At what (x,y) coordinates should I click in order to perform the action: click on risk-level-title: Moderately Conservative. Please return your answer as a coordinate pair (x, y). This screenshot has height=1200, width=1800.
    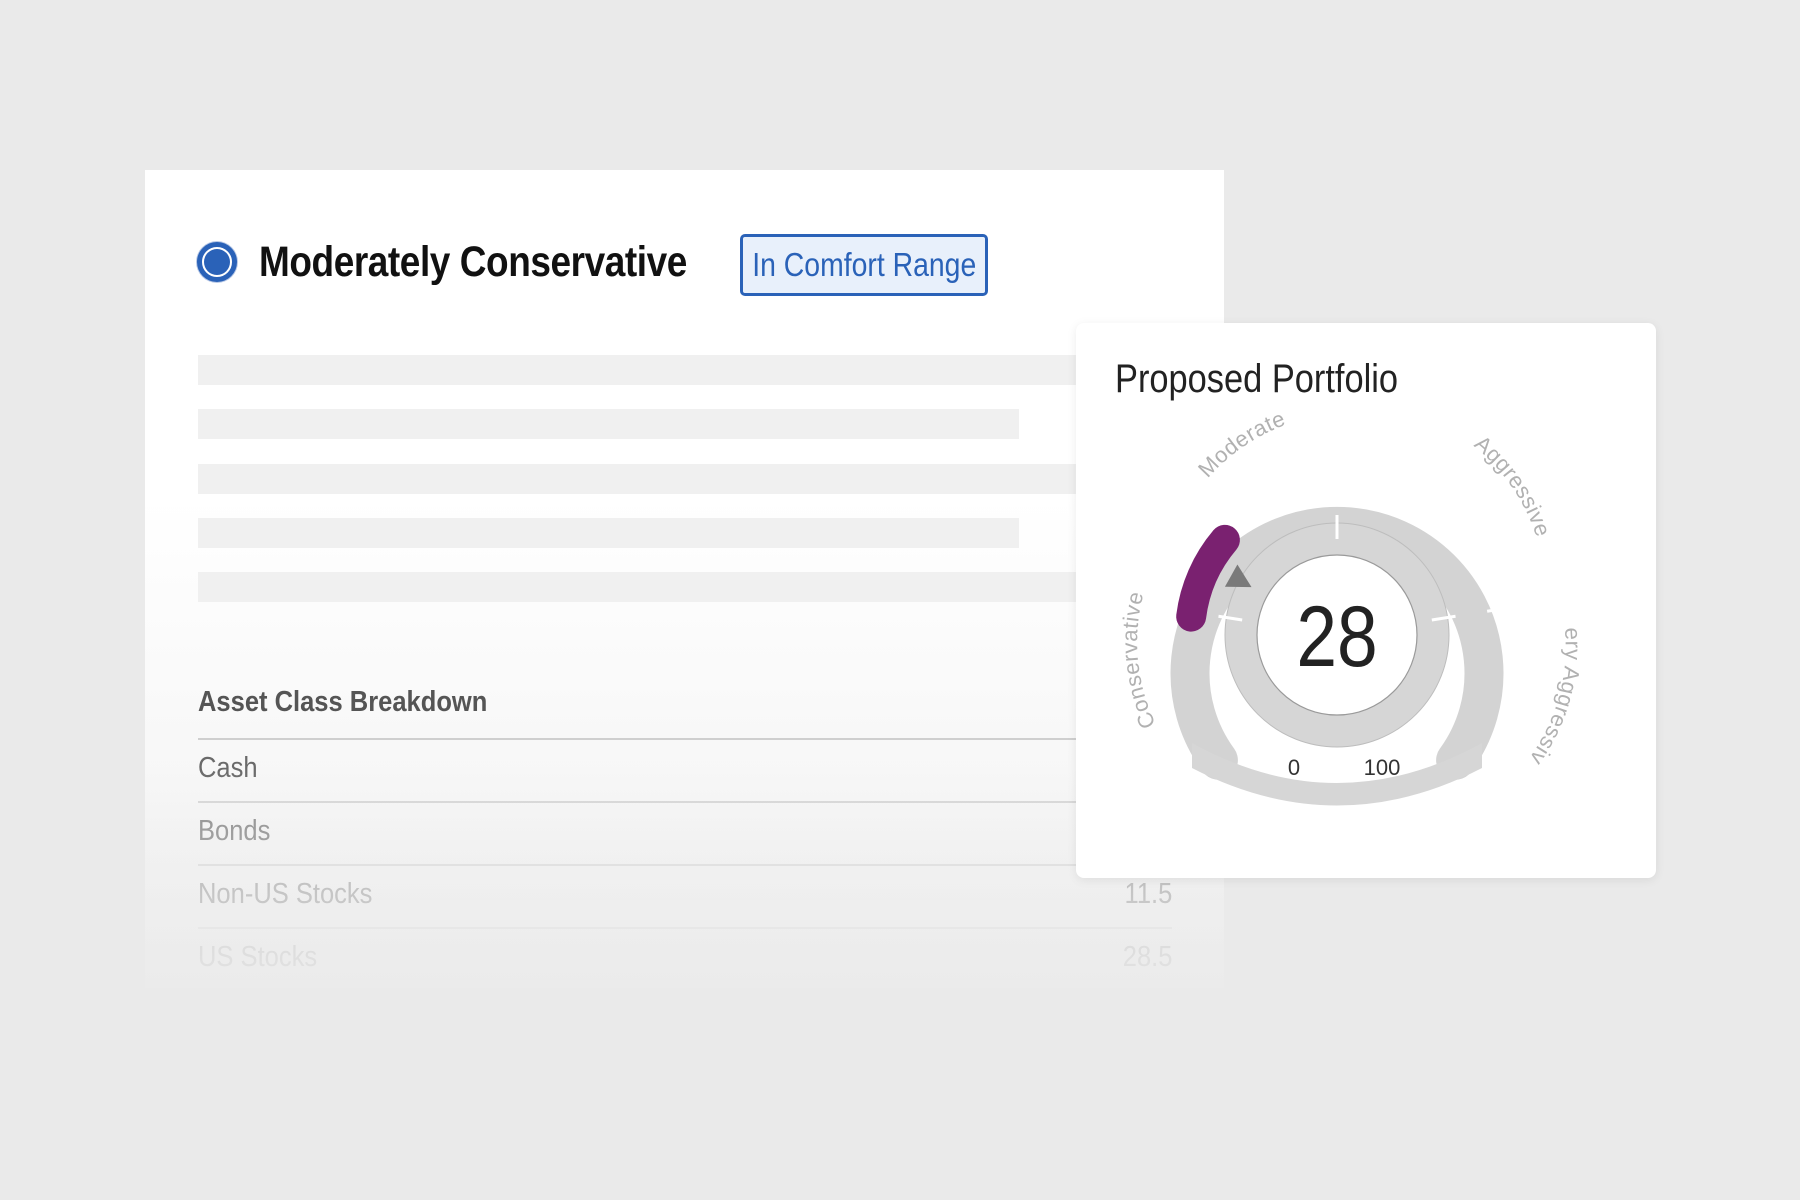
    Looking at the image, I should click on (473, 261).